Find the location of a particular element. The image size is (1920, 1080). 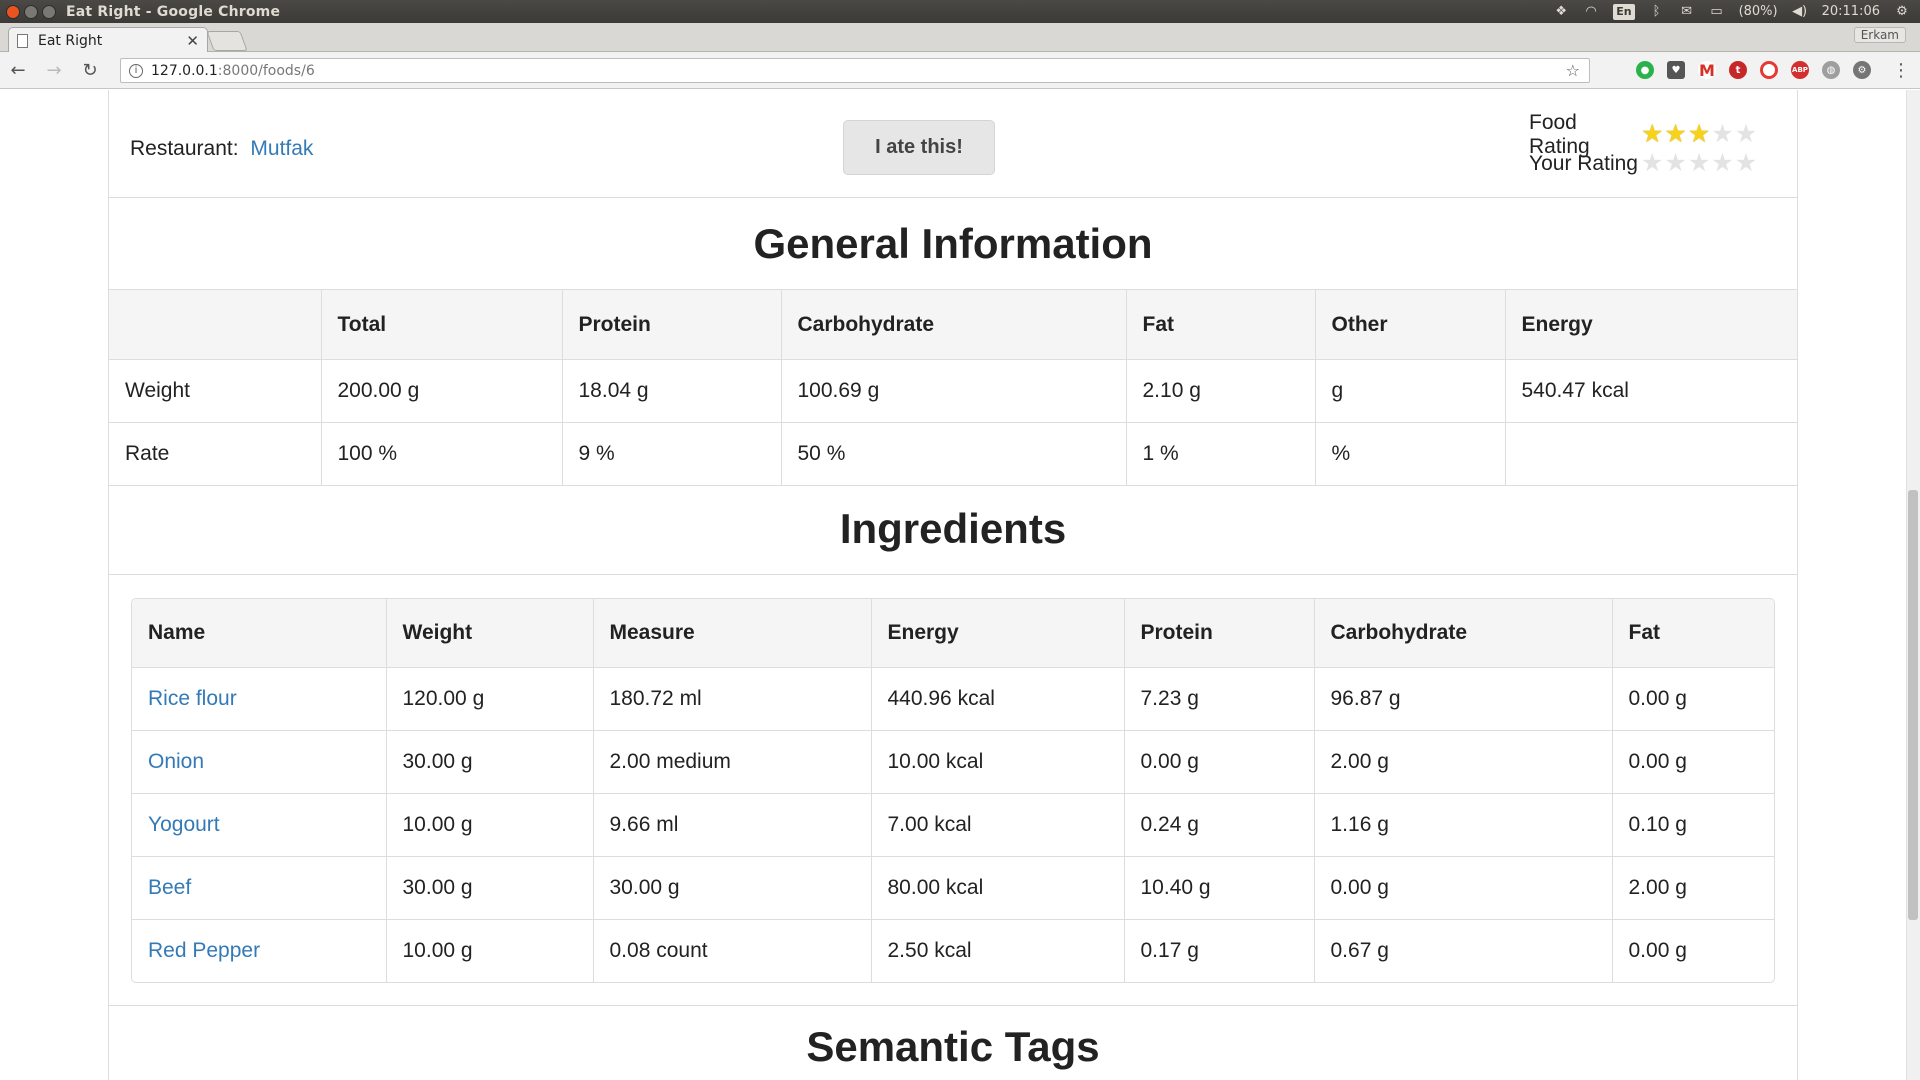

section-divider is located at coordinates (953, 1005).